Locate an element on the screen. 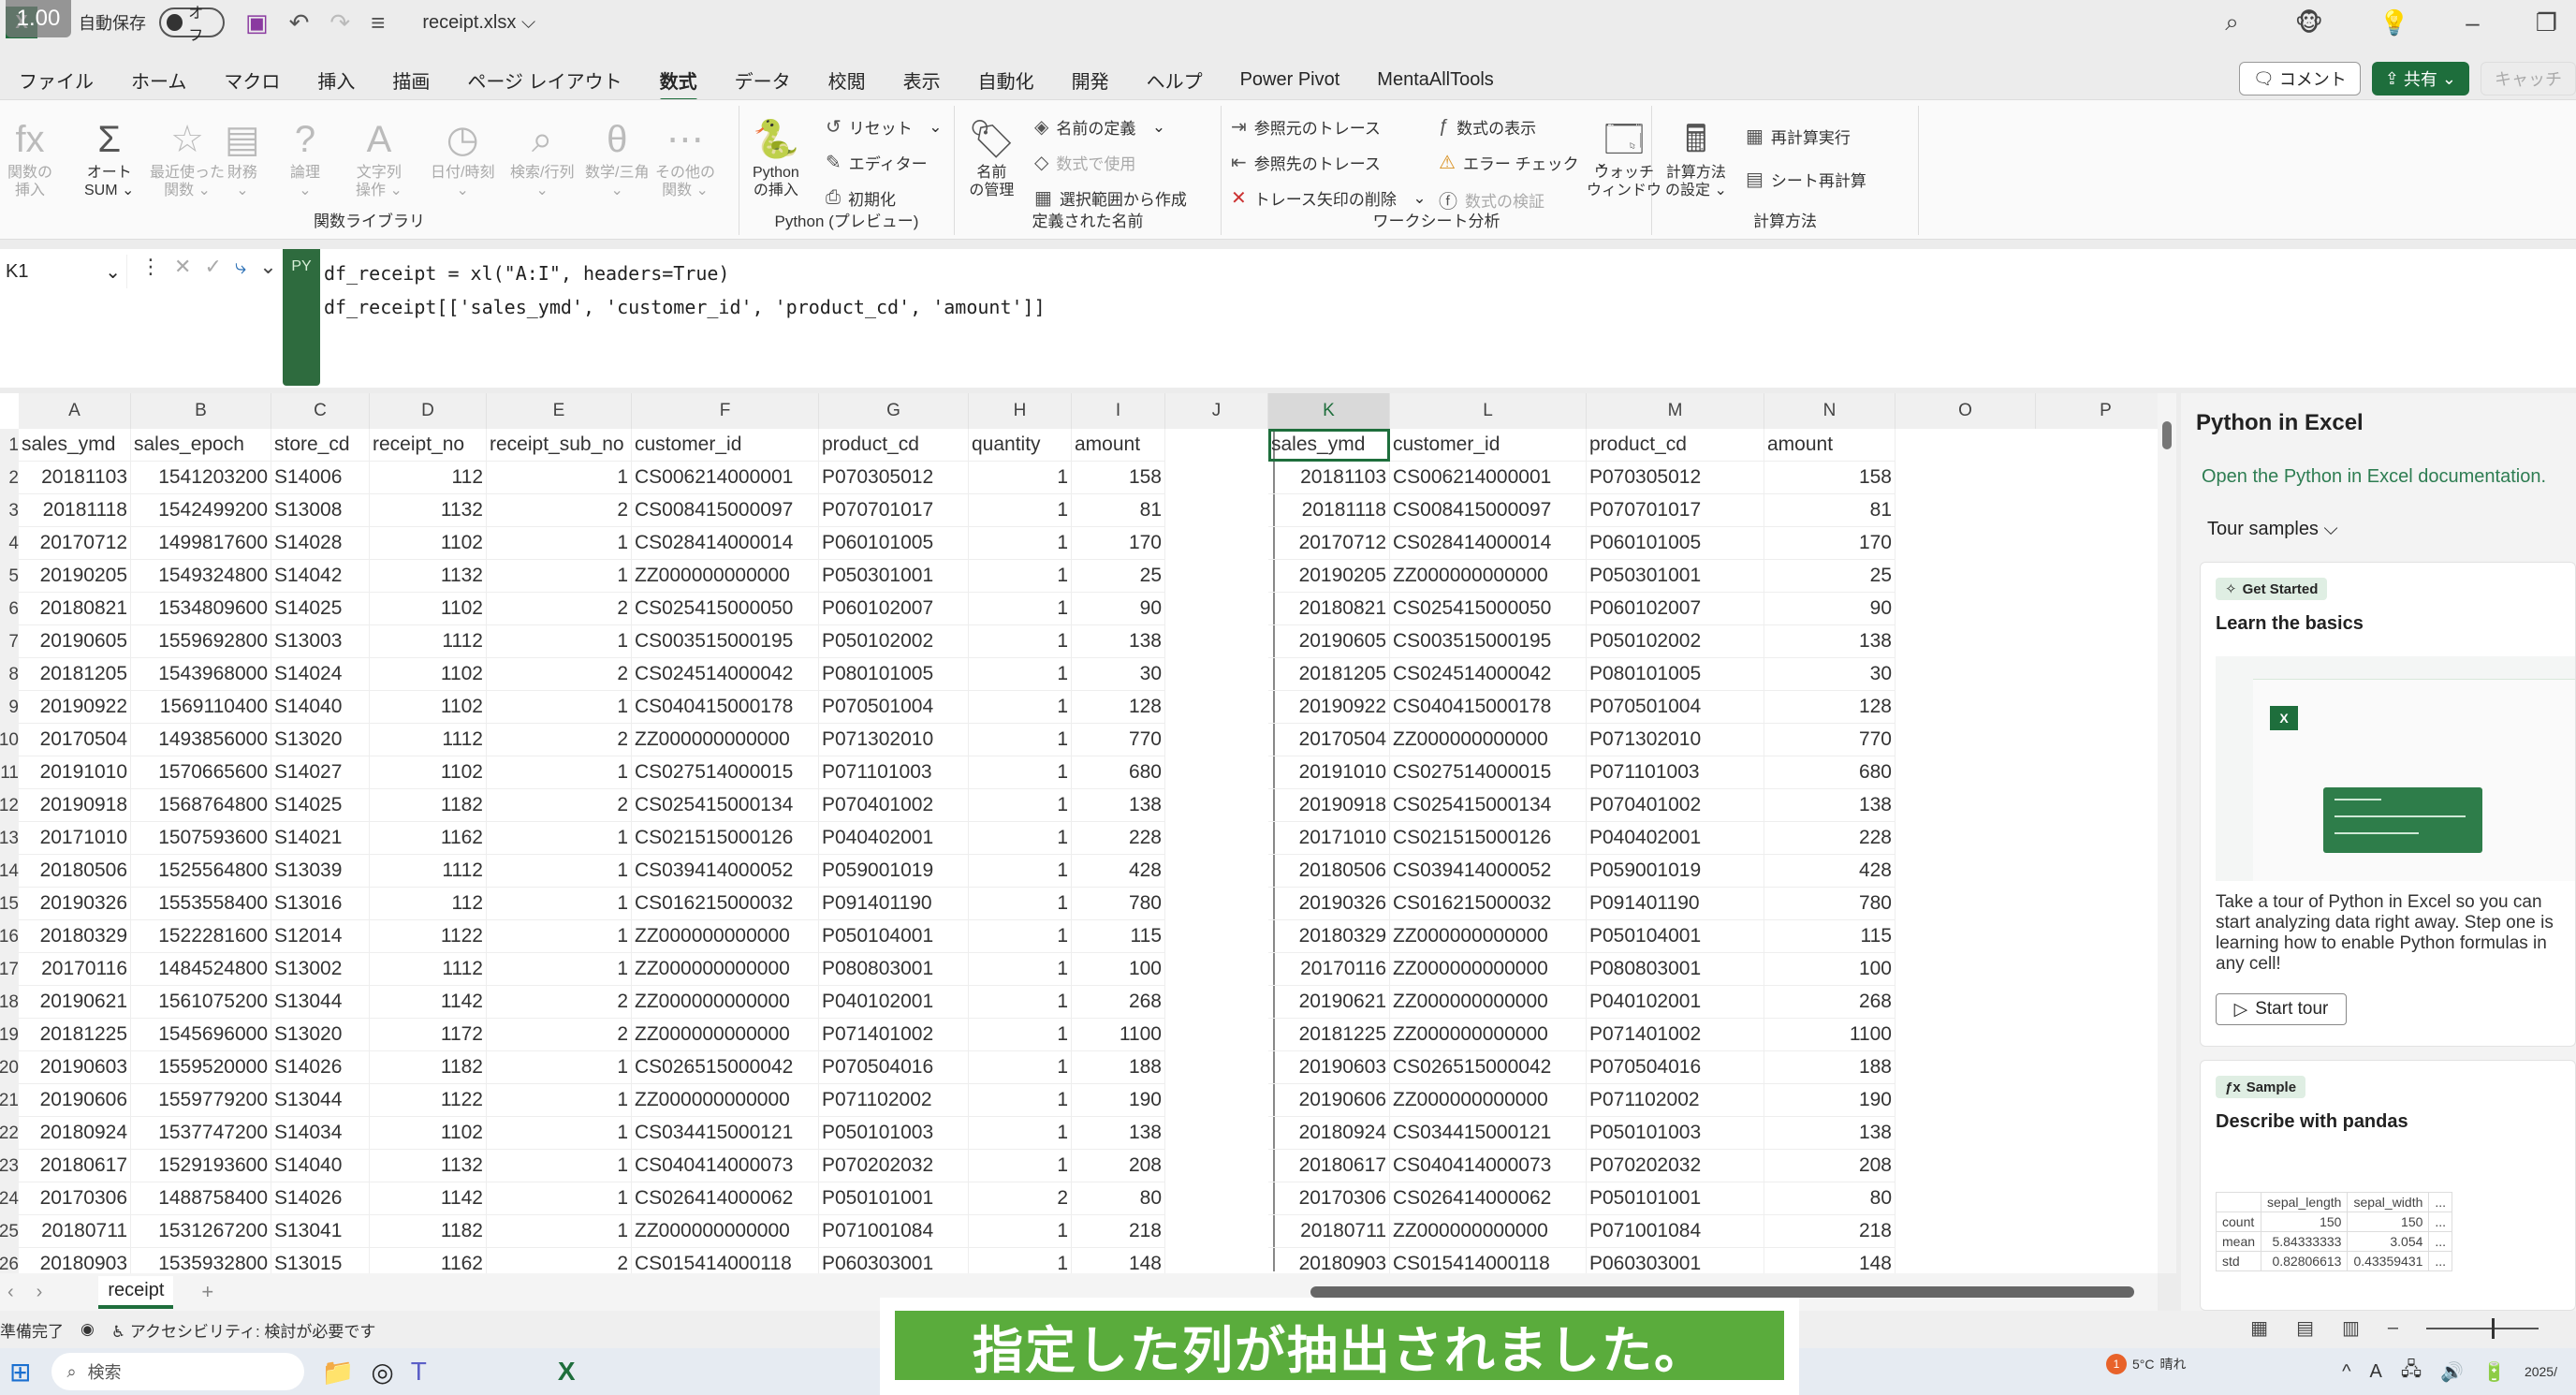  save-icon: ▣ is located at coordinates (257, 23).